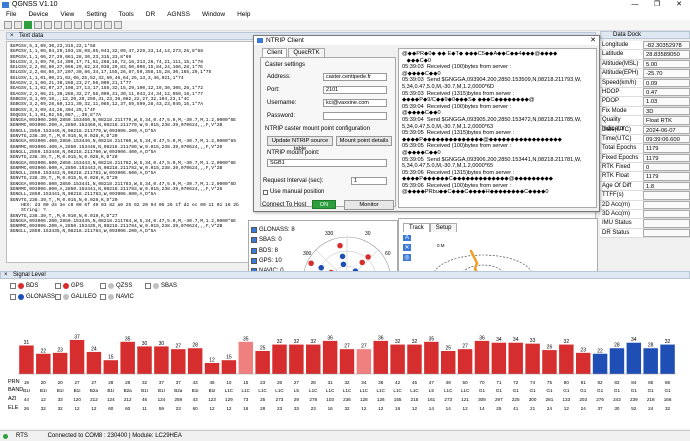  What do you see at coordinates (567, 342) in the screenshot?
I see `bar-value-label: 32` at bounding box center [567, 342].